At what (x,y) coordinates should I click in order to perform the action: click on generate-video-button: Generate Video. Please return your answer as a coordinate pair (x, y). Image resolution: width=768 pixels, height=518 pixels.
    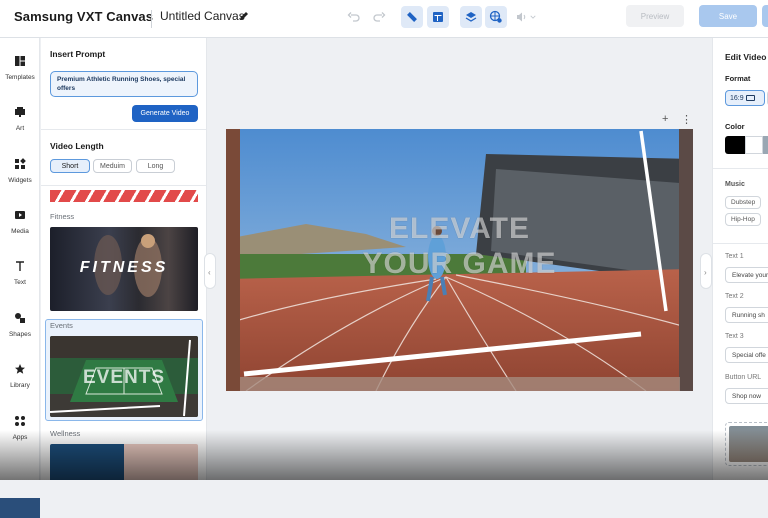
    Looking at the image, I should click on (165, 113).